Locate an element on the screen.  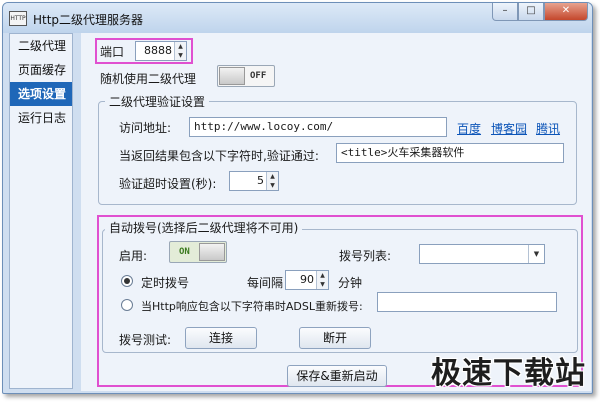
dial-list-label: 拨号列表: is located at coordinates (365, 256).